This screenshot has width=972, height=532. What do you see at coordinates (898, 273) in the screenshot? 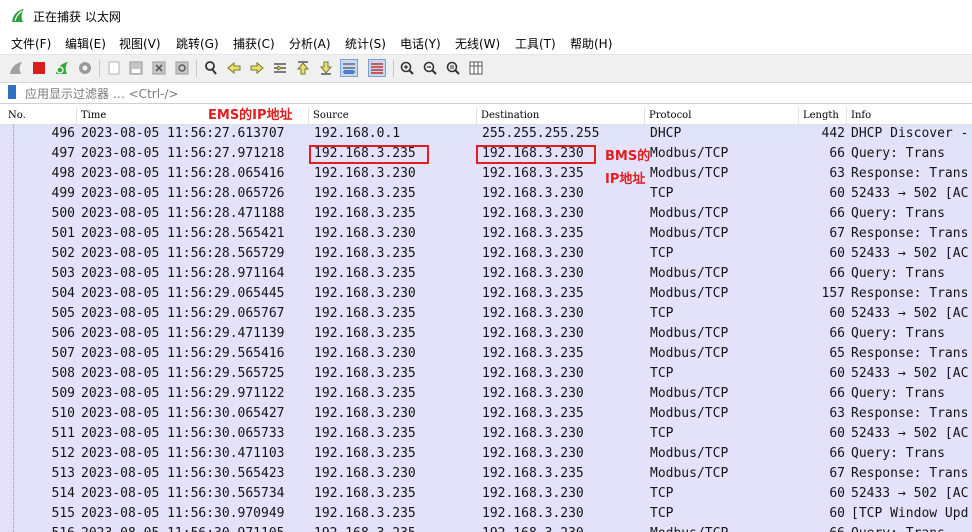
I see `packet-info: Query: Trans` at bounding box center [898, 273].